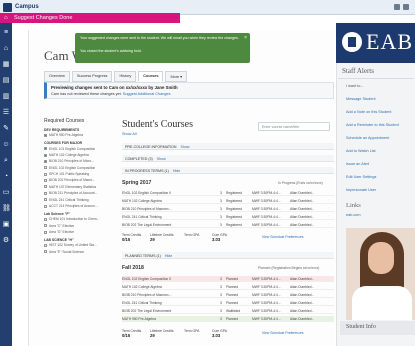  What do you see at coordinates (353, 215) in the screenshot?
I see `eab-link: eab.com` at bounding box center [353, 215].